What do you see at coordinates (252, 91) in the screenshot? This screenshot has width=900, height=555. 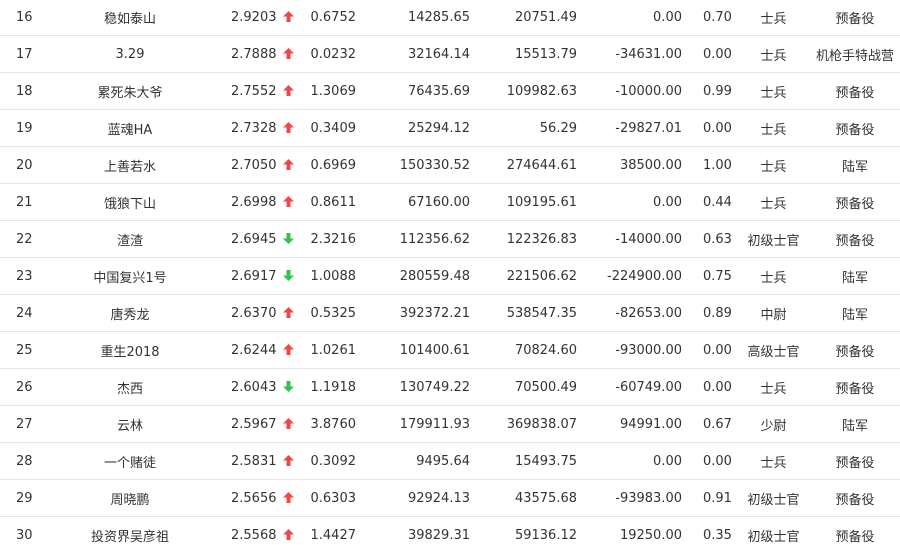 I see `value-cell: 2.7552` at bounding box center [252, 91].